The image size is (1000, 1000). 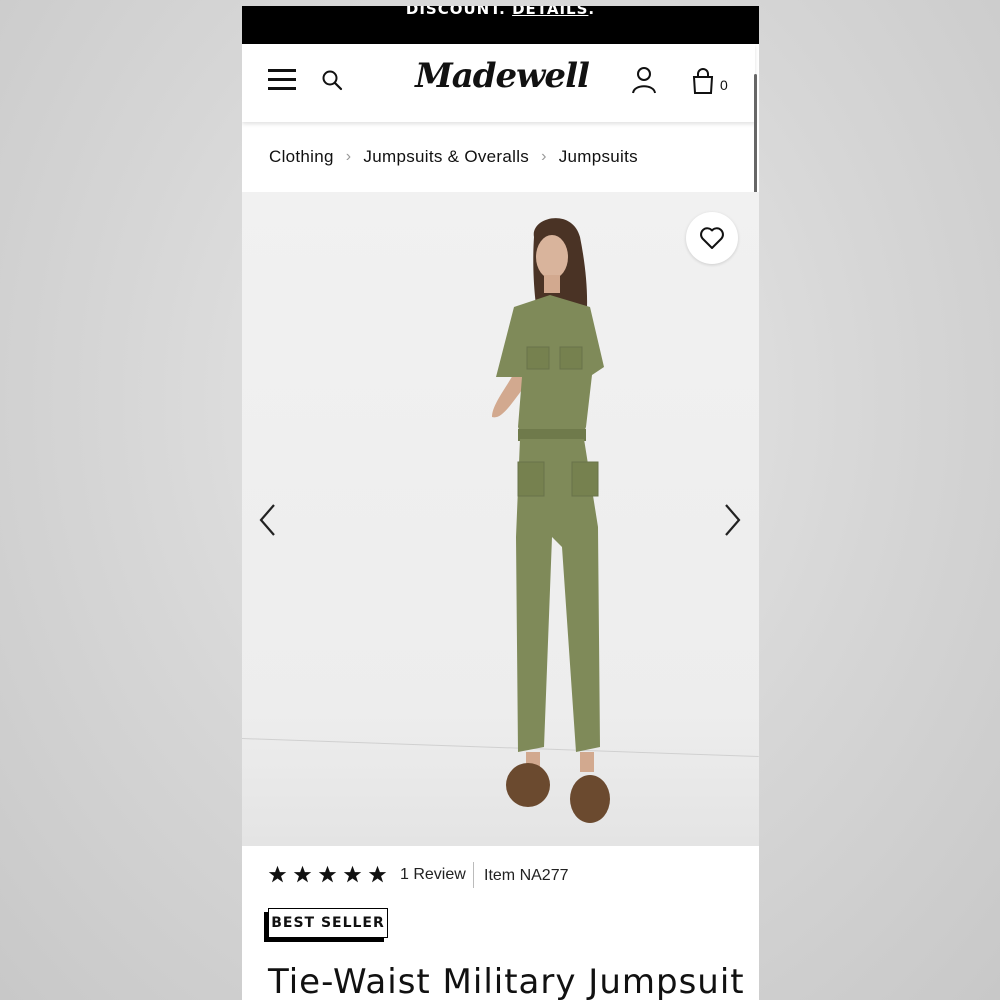 I want to click on promo-text: DISCOUNT., so click(x=455, y=12).